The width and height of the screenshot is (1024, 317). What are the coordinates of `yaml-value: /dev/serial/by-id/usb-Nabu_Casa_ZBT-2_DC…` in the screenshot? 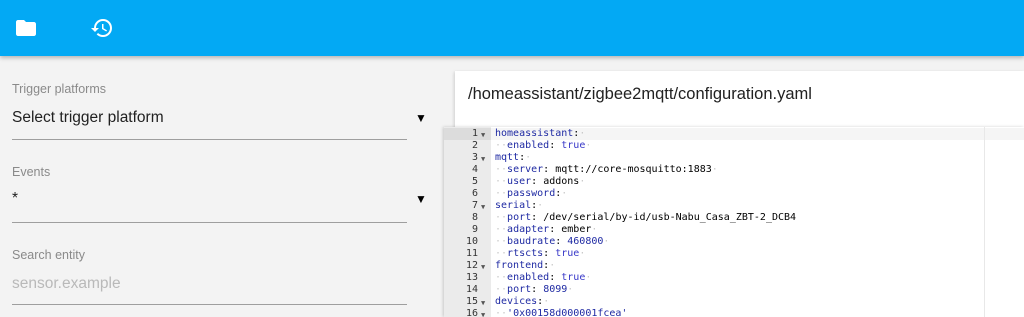 It's located at (667, 217).